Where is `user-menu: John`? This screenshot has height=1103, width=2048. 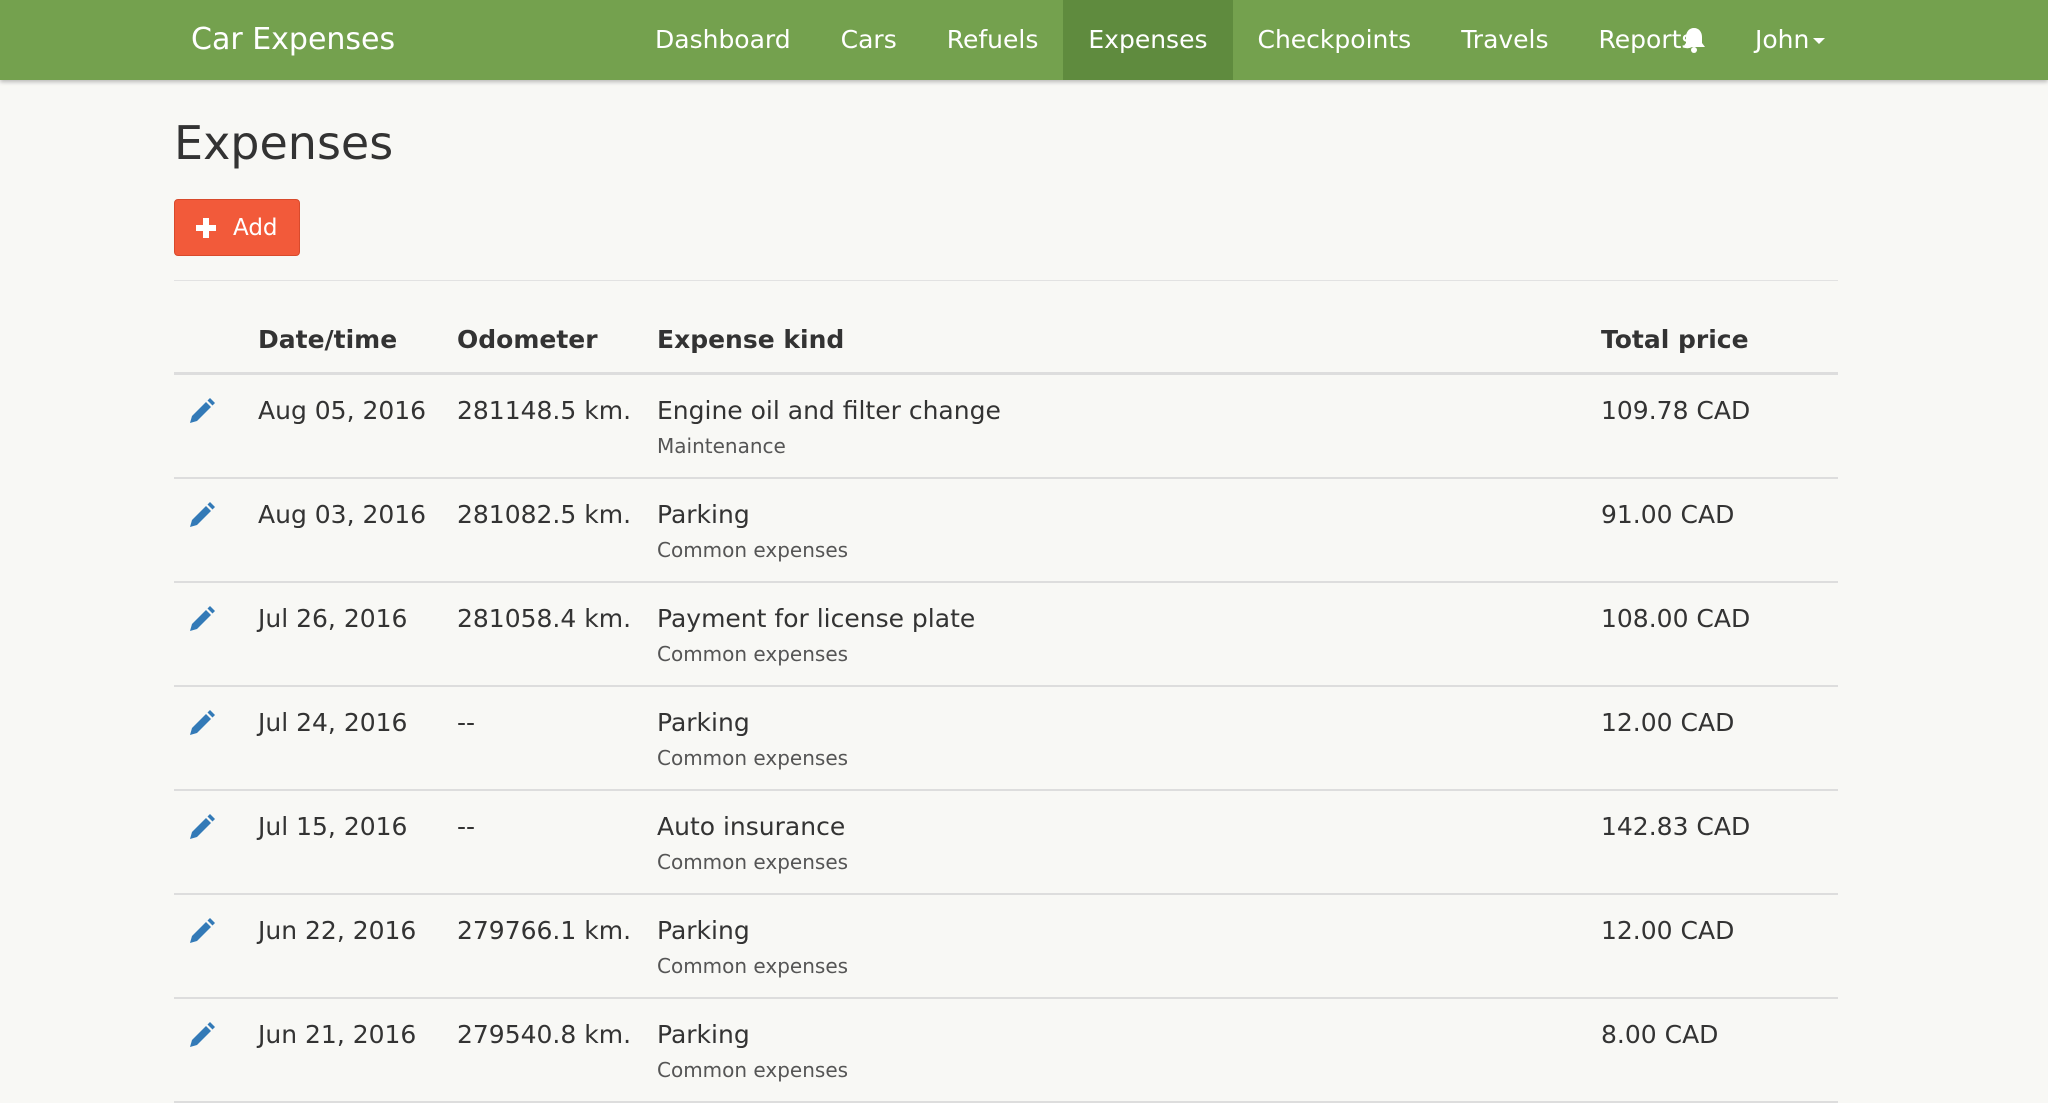 user-menu: John is located at coordinates (1790, 40).